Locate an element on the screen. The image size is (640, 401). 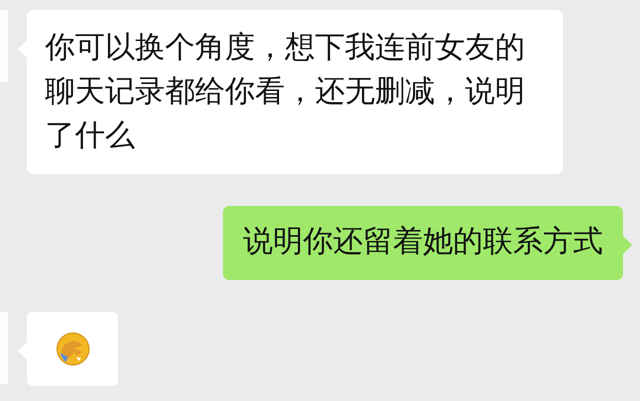
facepalm-emoji-icon is located at coordinates (73, 349).